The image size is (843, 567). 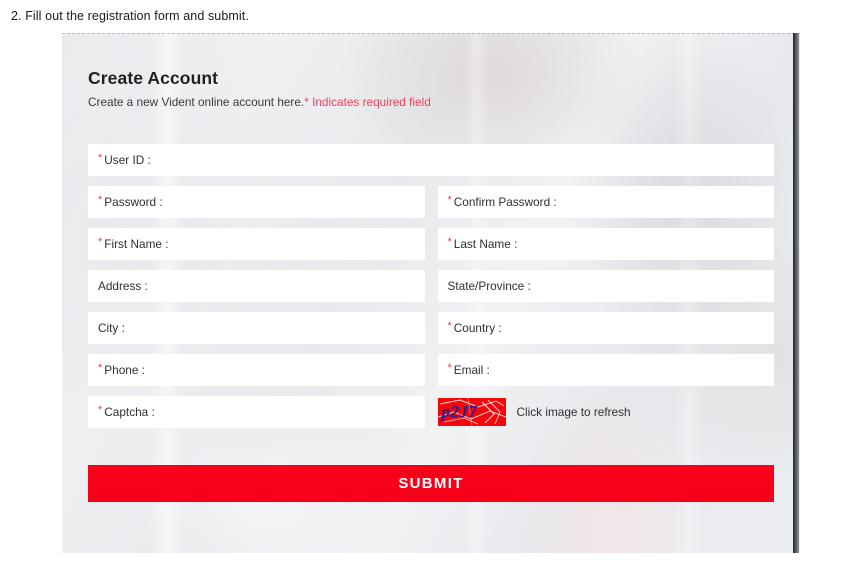 I want to click on captcha-code-text: p2J7, so click(x=459, y=411).